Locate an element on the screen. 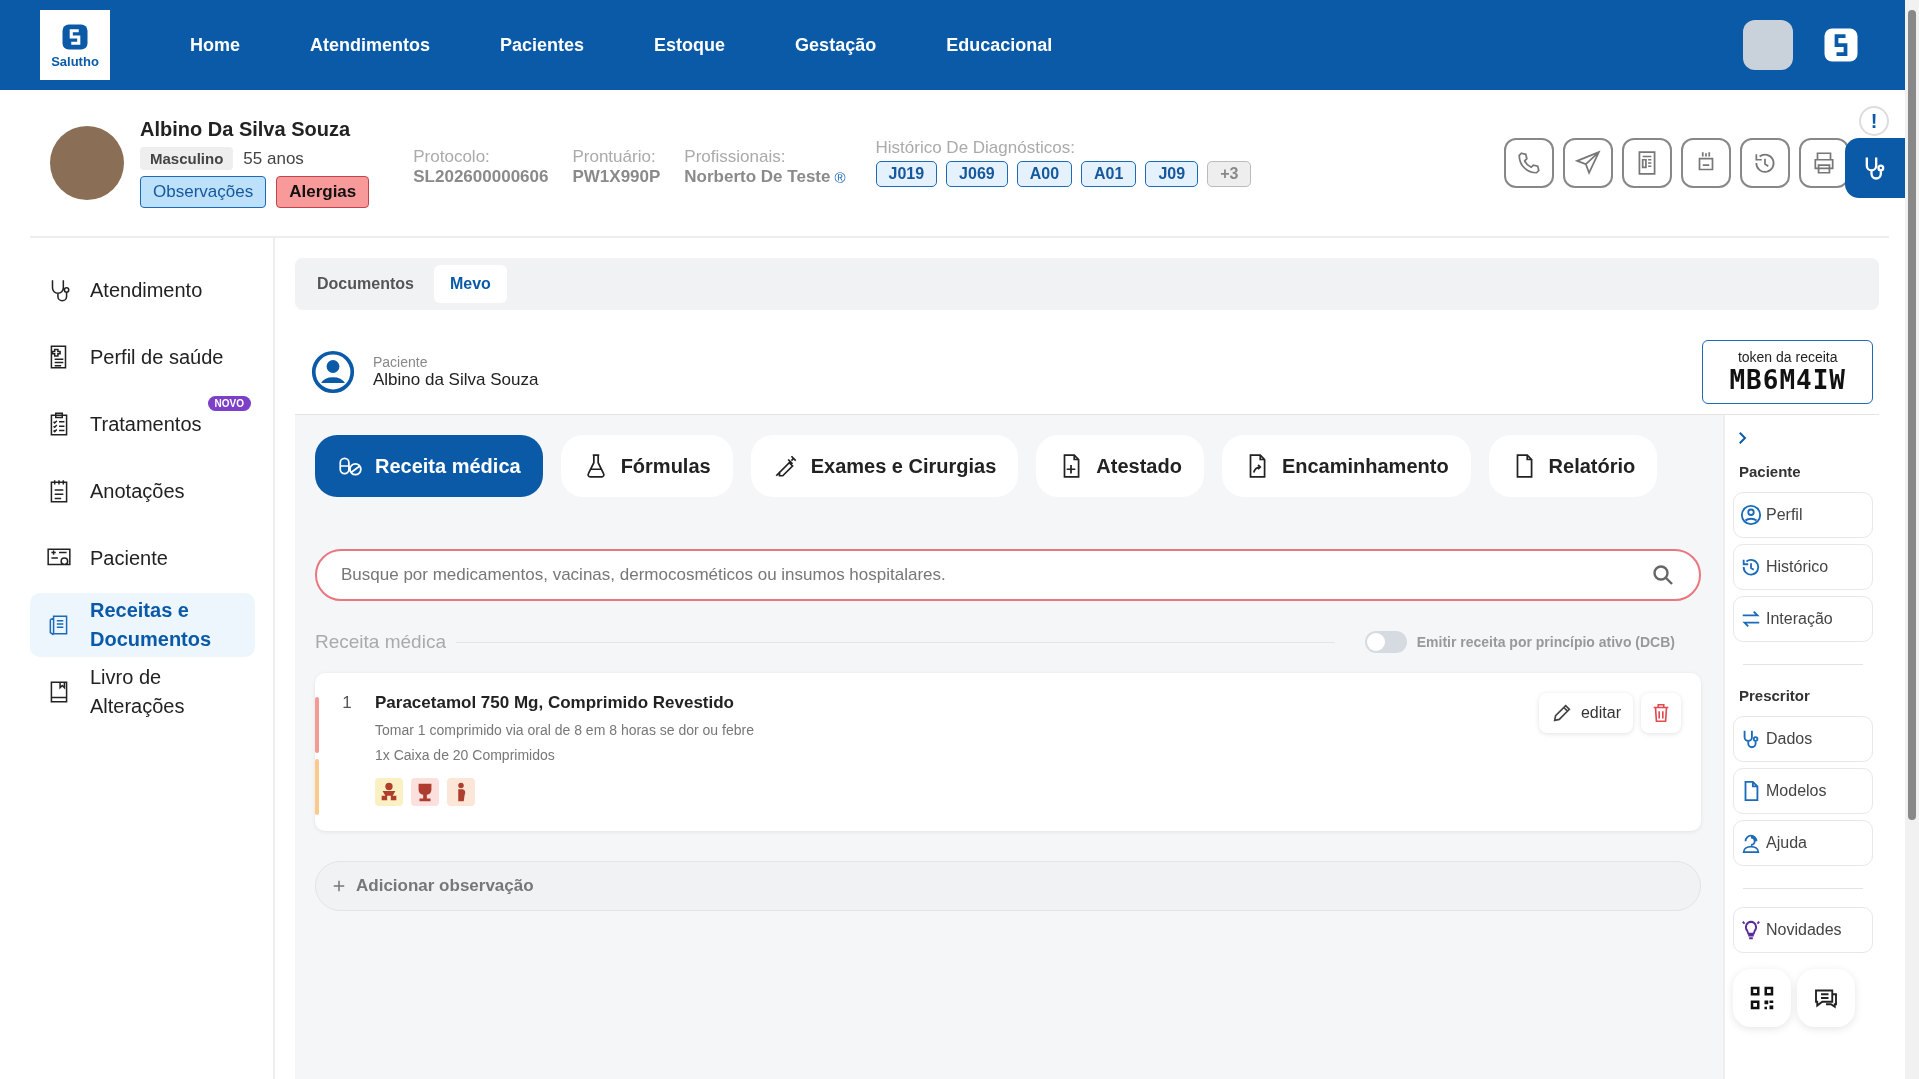 This screenshot has width=1919, height=1079. gender-tag: Masculino is located at coordinates (187, 158).